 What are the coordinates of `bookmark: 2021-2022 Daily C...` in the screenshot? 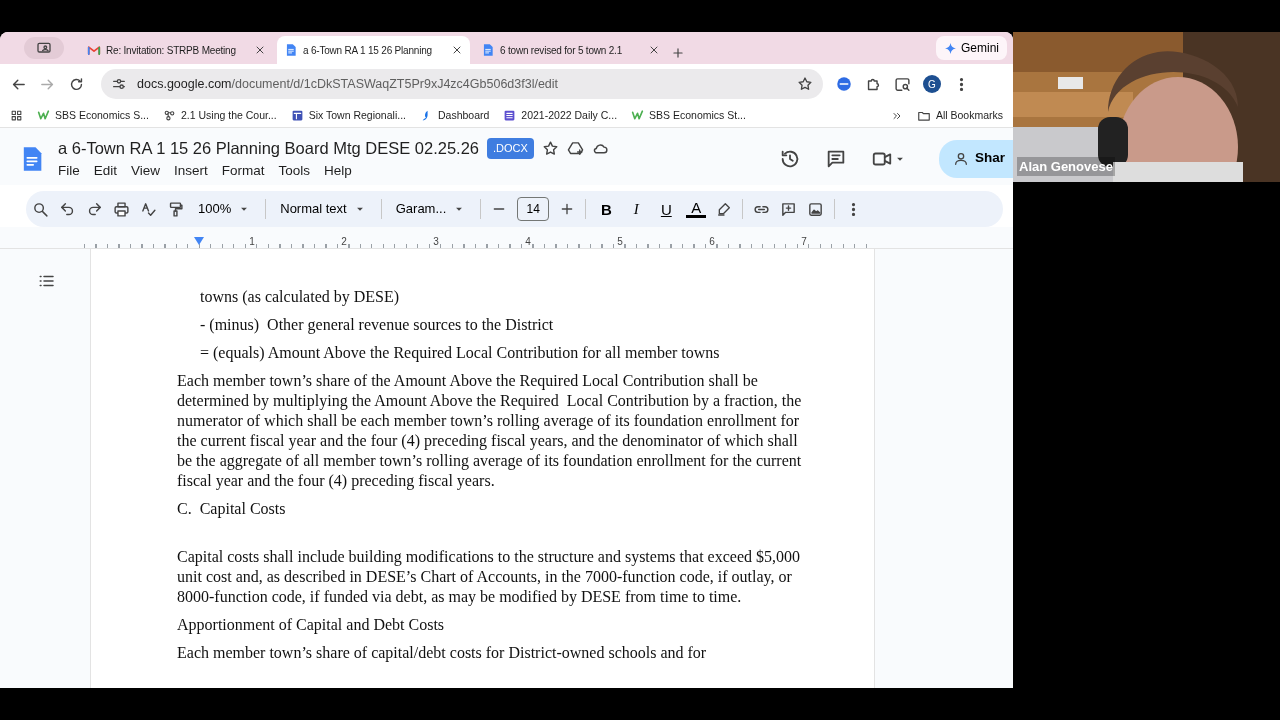 It's located at (560, 115).